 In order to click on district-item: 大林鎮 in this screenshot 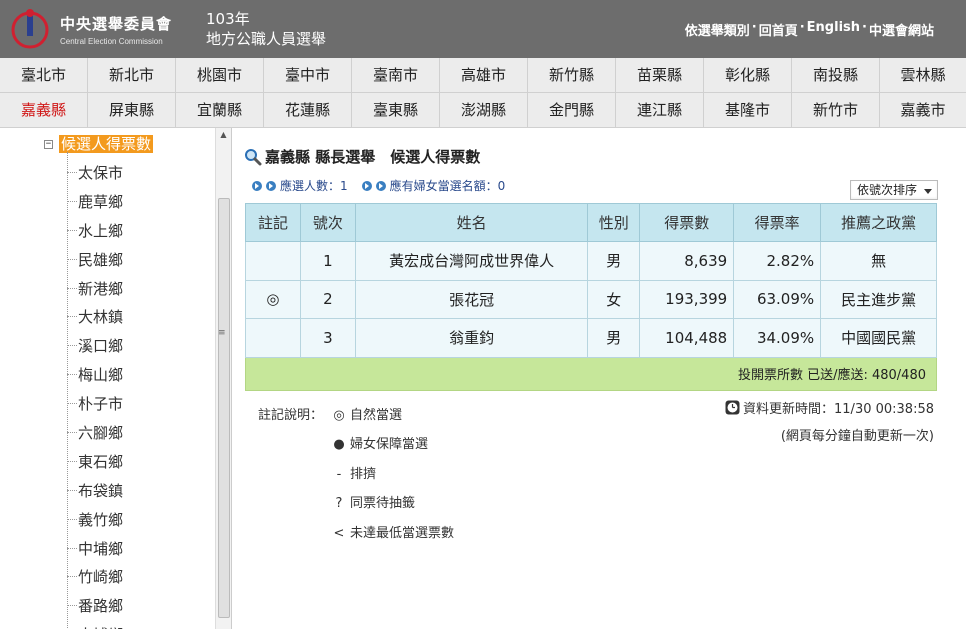, I will do `click(95, 316)`.